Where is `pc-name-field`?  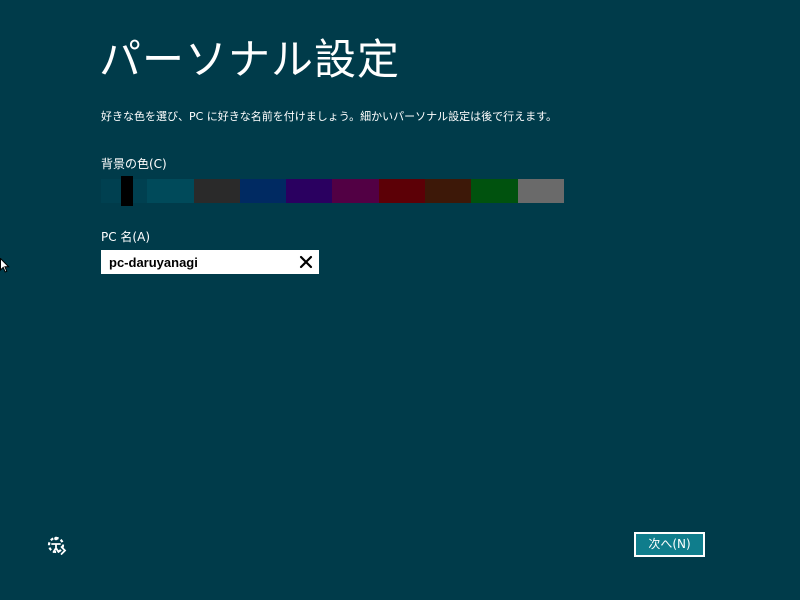 pc-name-field is located at coordinates (210, 262).